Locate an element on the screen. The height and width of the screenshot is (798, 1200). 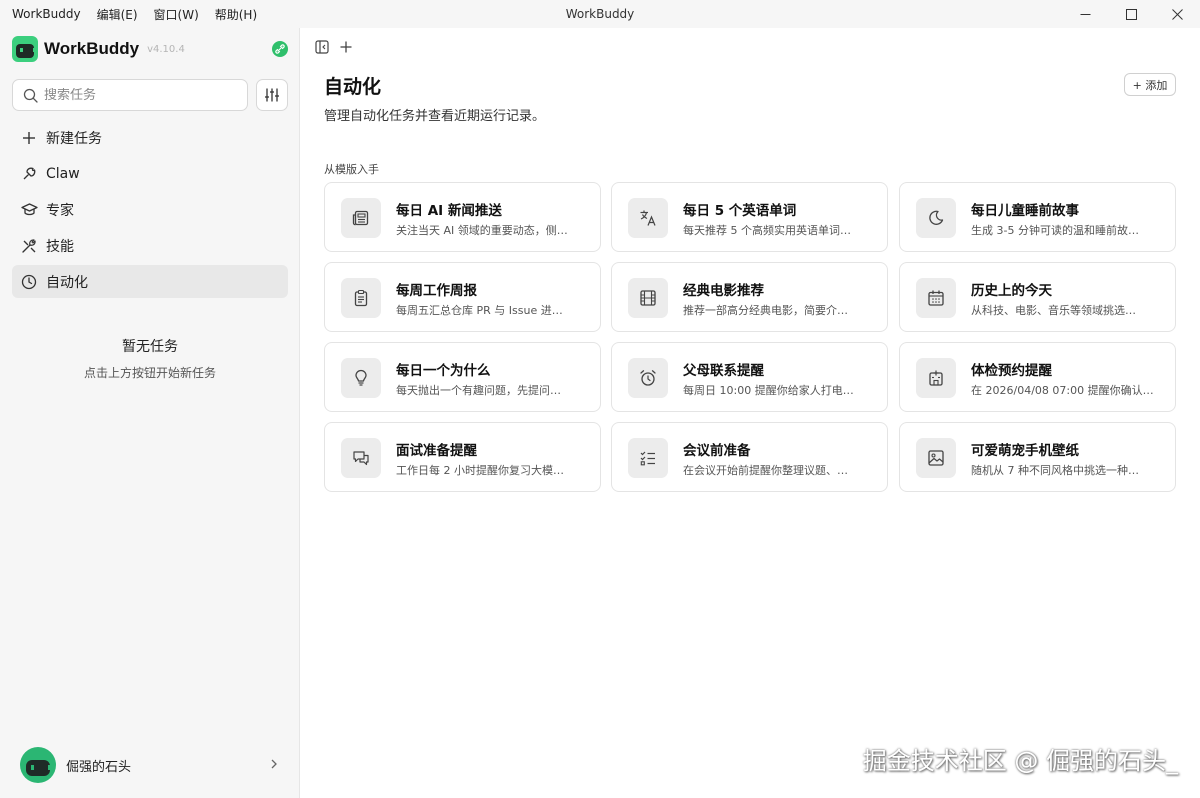
template-title: 每日 AI 新闻推送 is located at coordinates (449, 211).